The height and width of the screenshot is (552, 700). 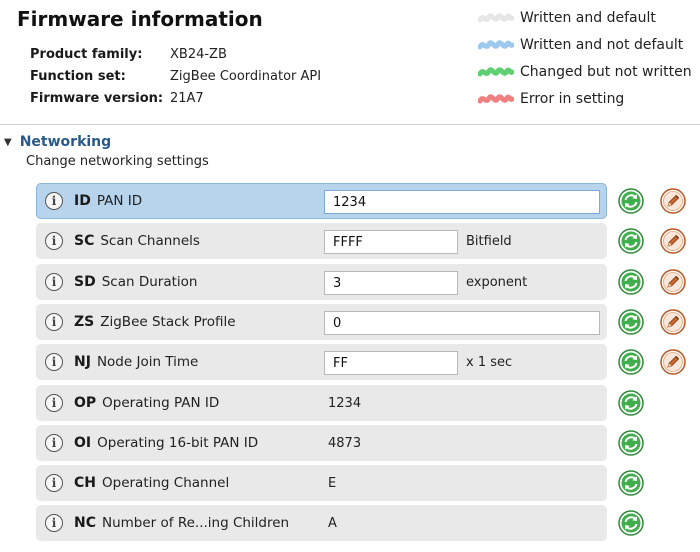 I want to click on parameter-name: PAN ID, so click(x=119, y=201).